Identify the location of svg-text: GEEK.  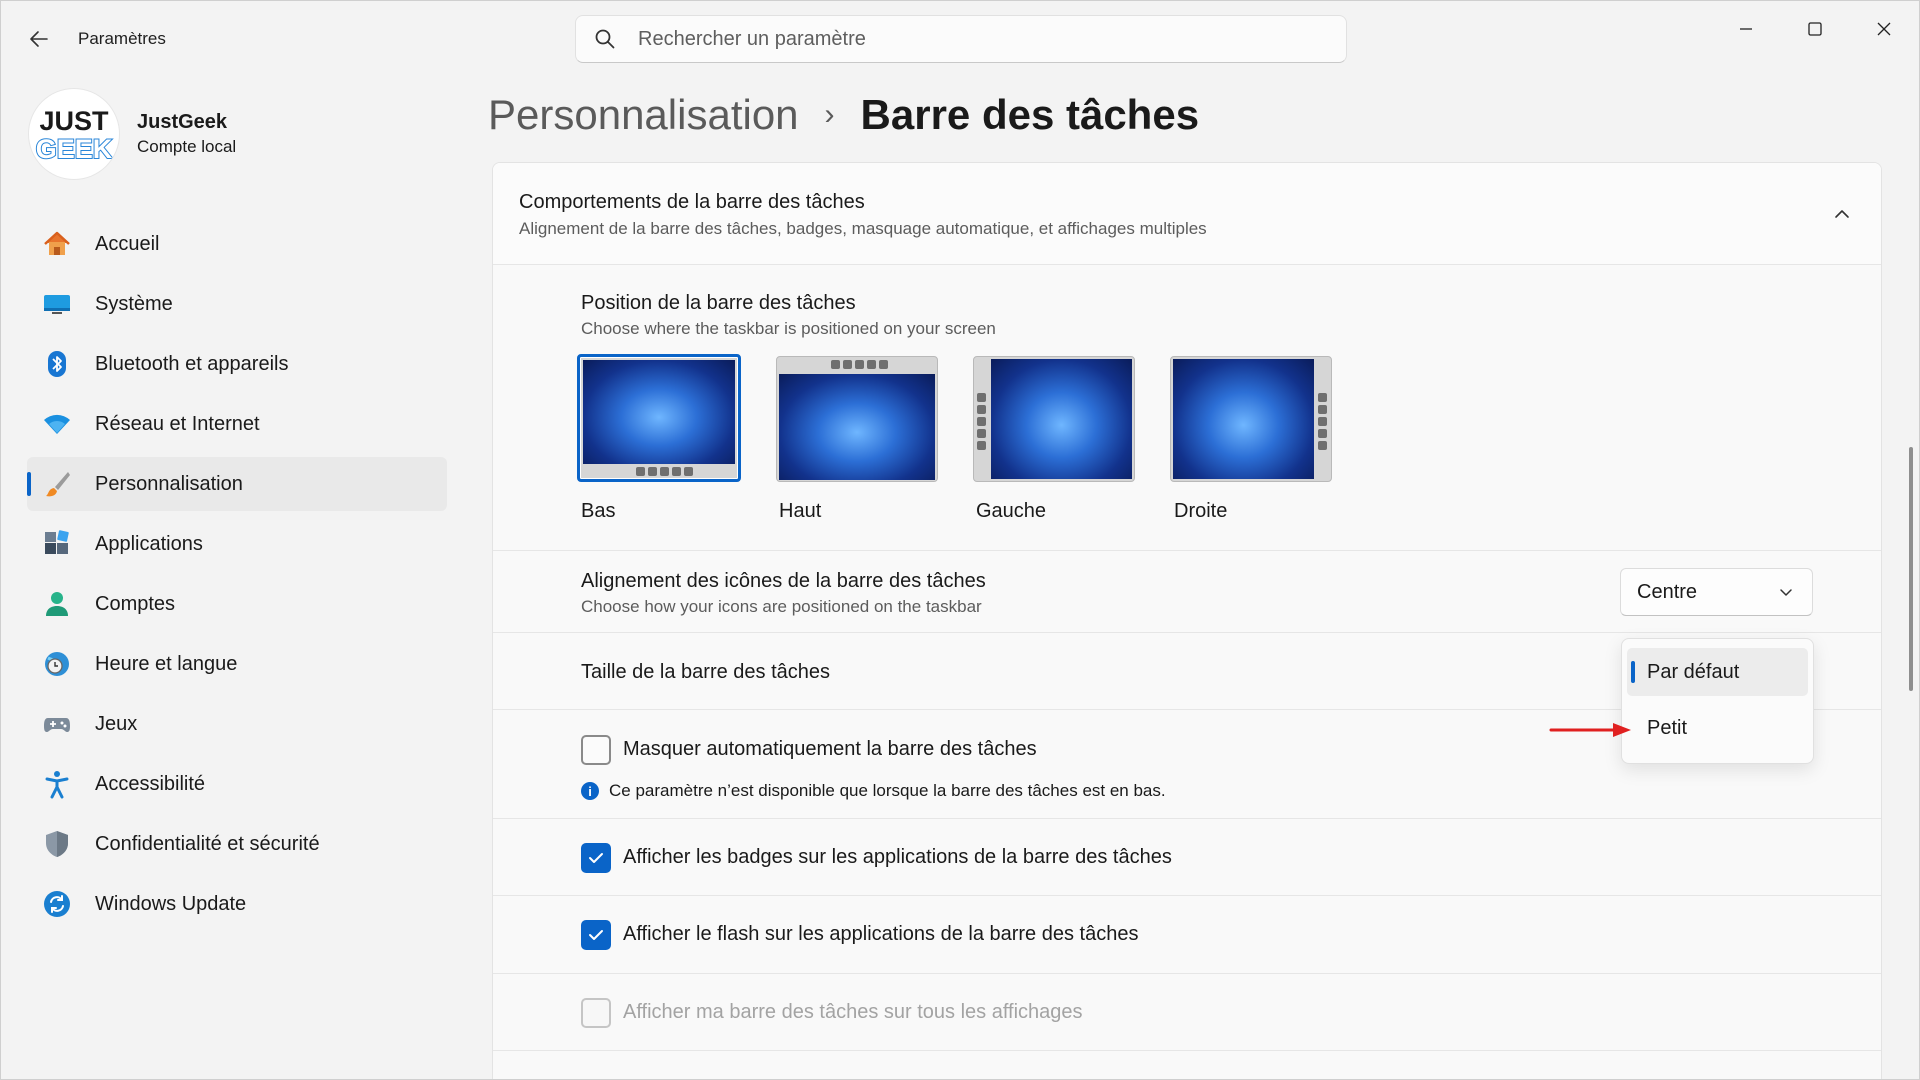
(74, 149).